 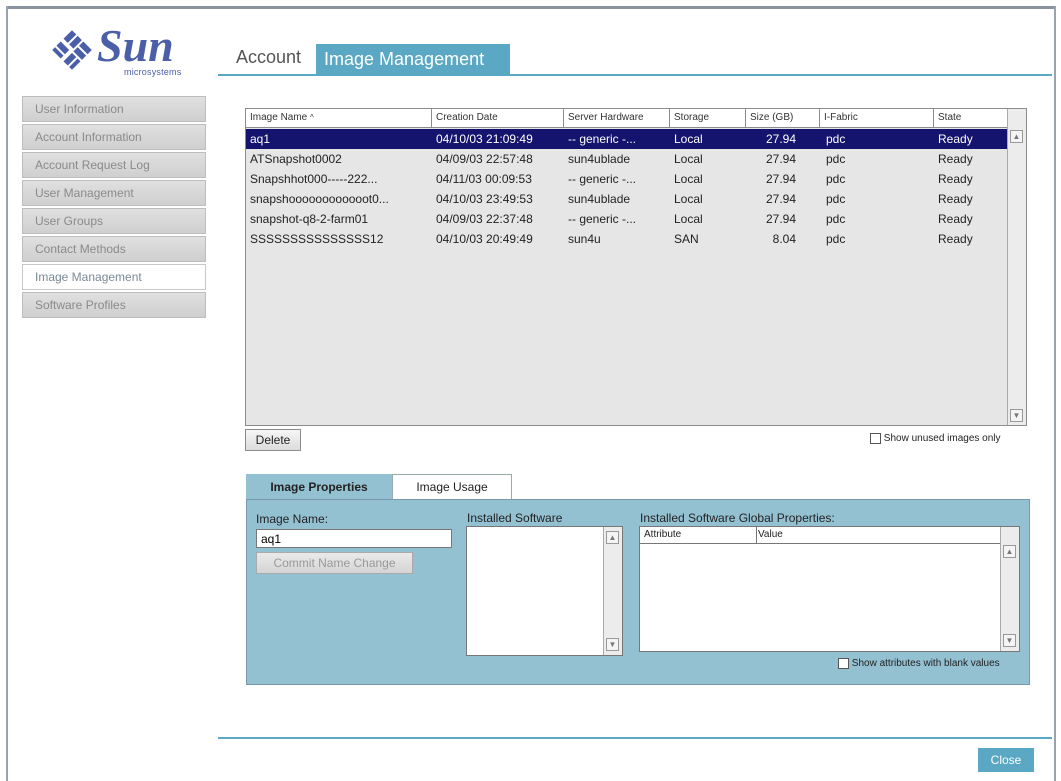 What do you see at coordinates (452, 486) in the screenshot?
I see `tab-image-usage: Image Usage` at bounding box center [452, 486].